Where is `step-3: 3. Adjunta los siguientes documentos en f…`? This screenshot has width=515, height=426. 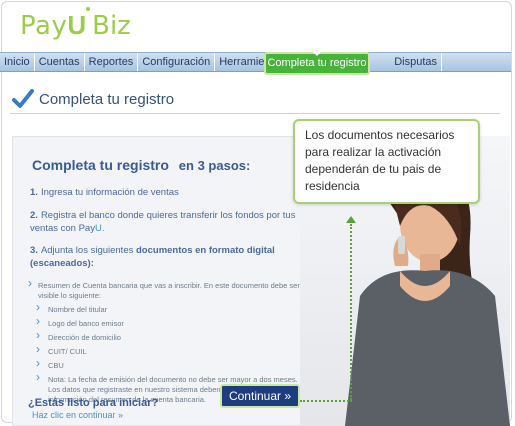 step-3: 3. Adjunta los siguientes documentos en f… is located at coordinates (165, 257).